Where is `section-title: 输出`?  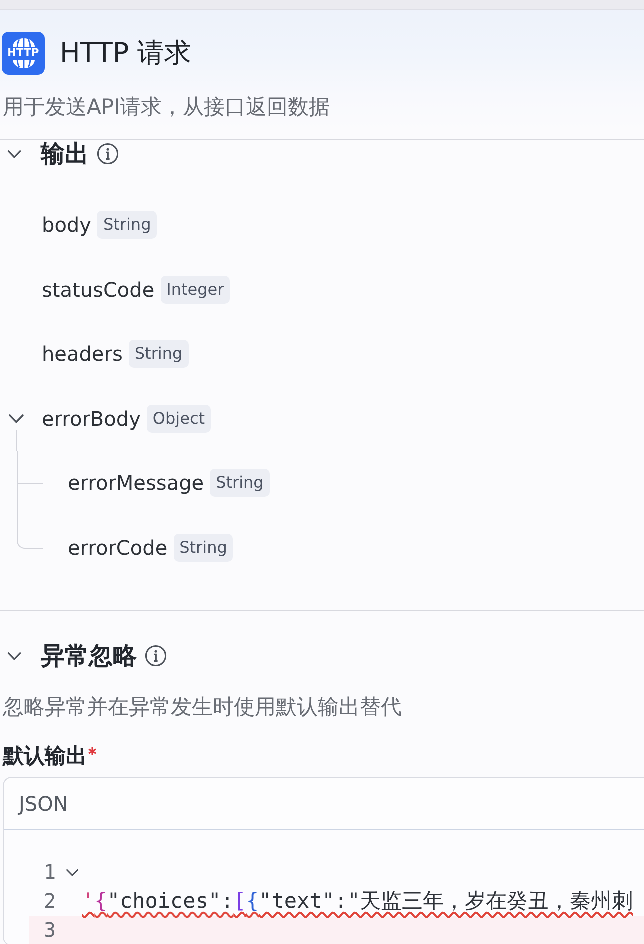
section-title: 输出 is located at coordinates (65, 154).